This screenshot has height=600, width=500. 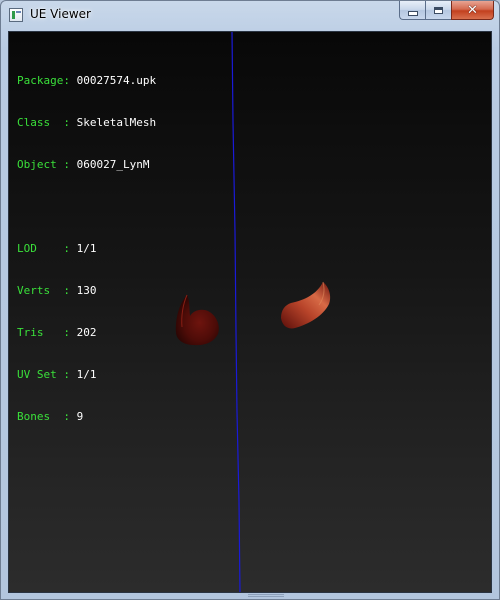 I want to click on info-row-uv-set: UV Set : 1/1, so click(x=86, y=375).